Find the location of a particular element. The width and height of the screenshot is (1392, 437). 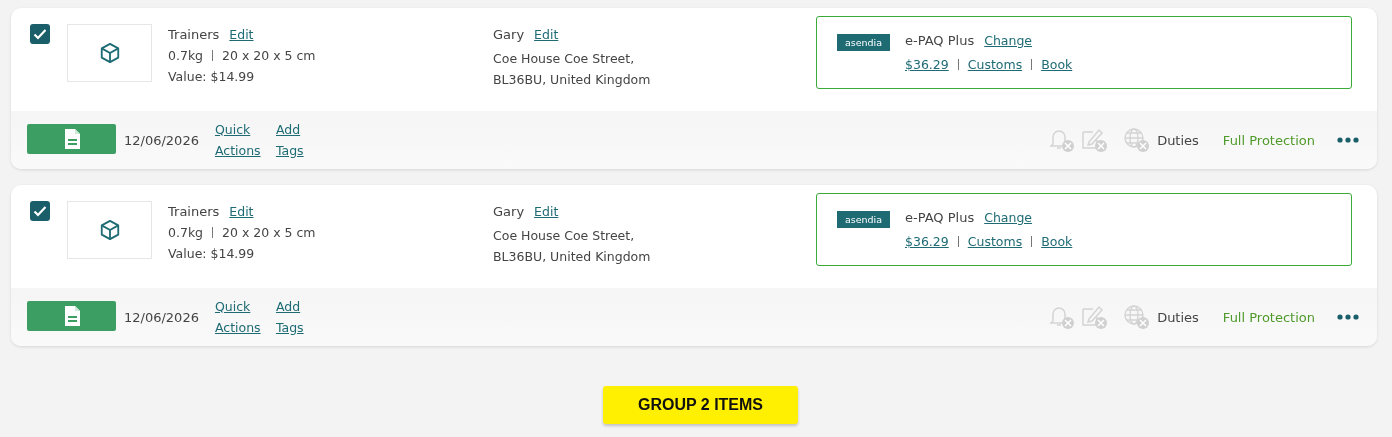

group-items-button: GROUP 2 ITEMS is located at coordinates (700, 405).